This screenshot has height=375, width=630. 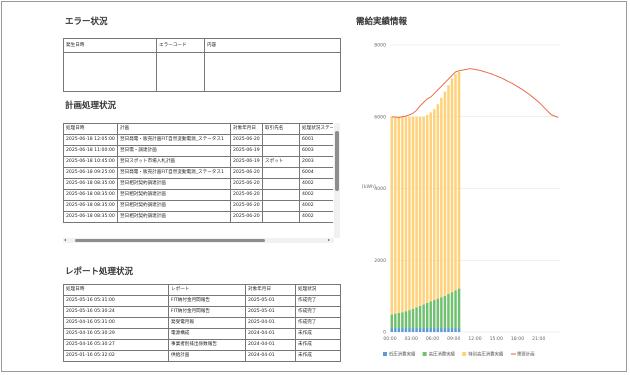 What do you see at coordinates (402, 354) in the screenshot?
I see `legend-label: 低圧消費実績` at bounding box center [402, 354].